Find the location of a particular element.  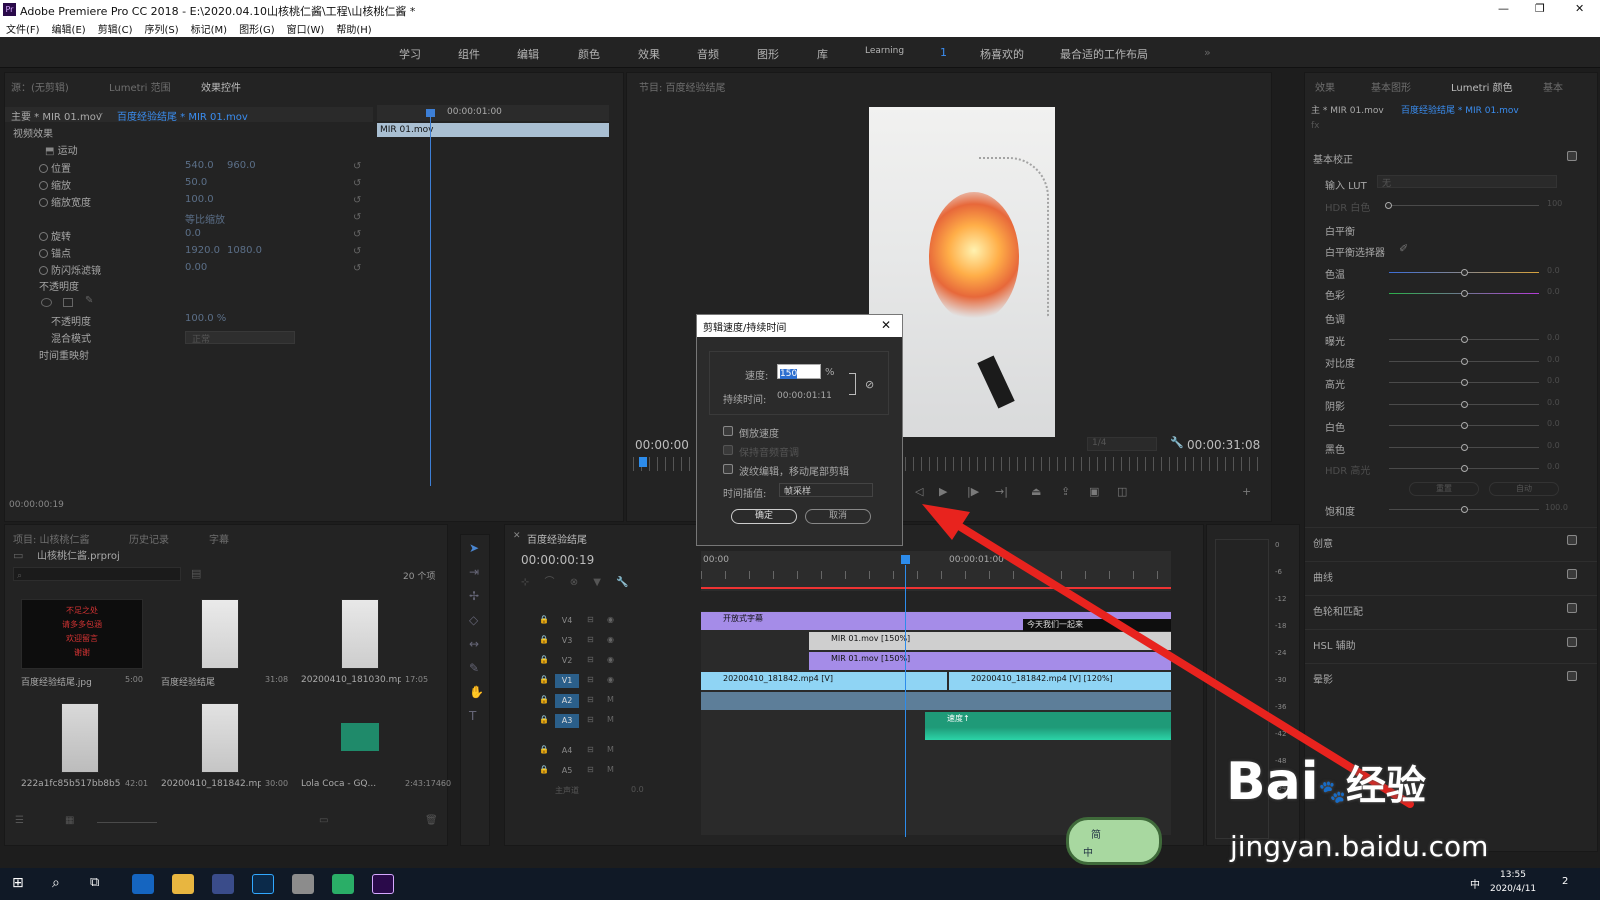

menu-graphics: 图形(G) is located at coordinates (257, 28).